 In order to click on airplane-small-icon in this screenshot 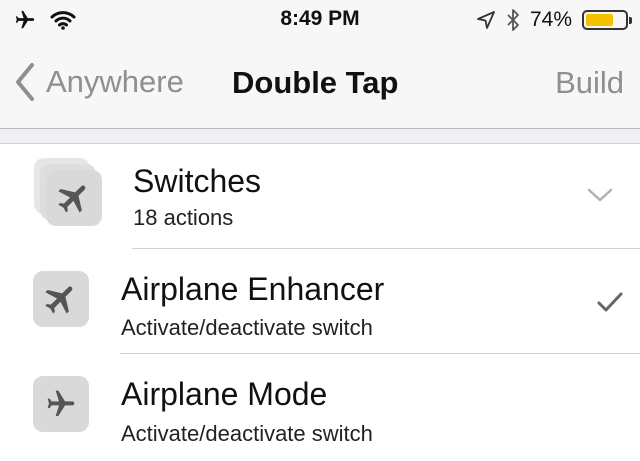, I will do `click(61, 404)`.